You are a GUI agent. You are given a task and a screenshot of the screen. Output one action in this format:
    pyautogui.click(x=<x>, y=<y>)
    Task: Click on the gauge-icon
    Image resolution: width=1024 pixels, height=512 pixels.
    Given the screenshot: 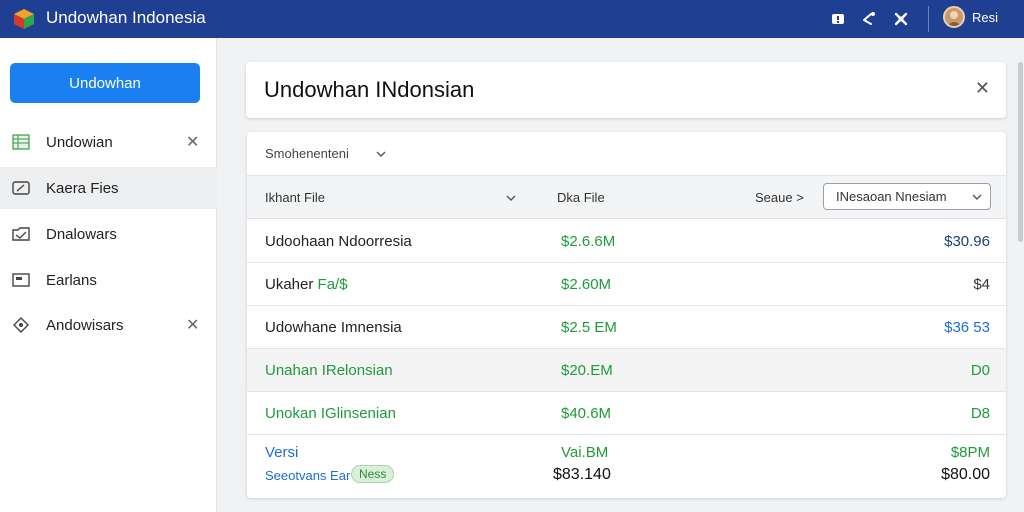 What is the action you would take?
    pyautogui.click(x=21, y=188)
    